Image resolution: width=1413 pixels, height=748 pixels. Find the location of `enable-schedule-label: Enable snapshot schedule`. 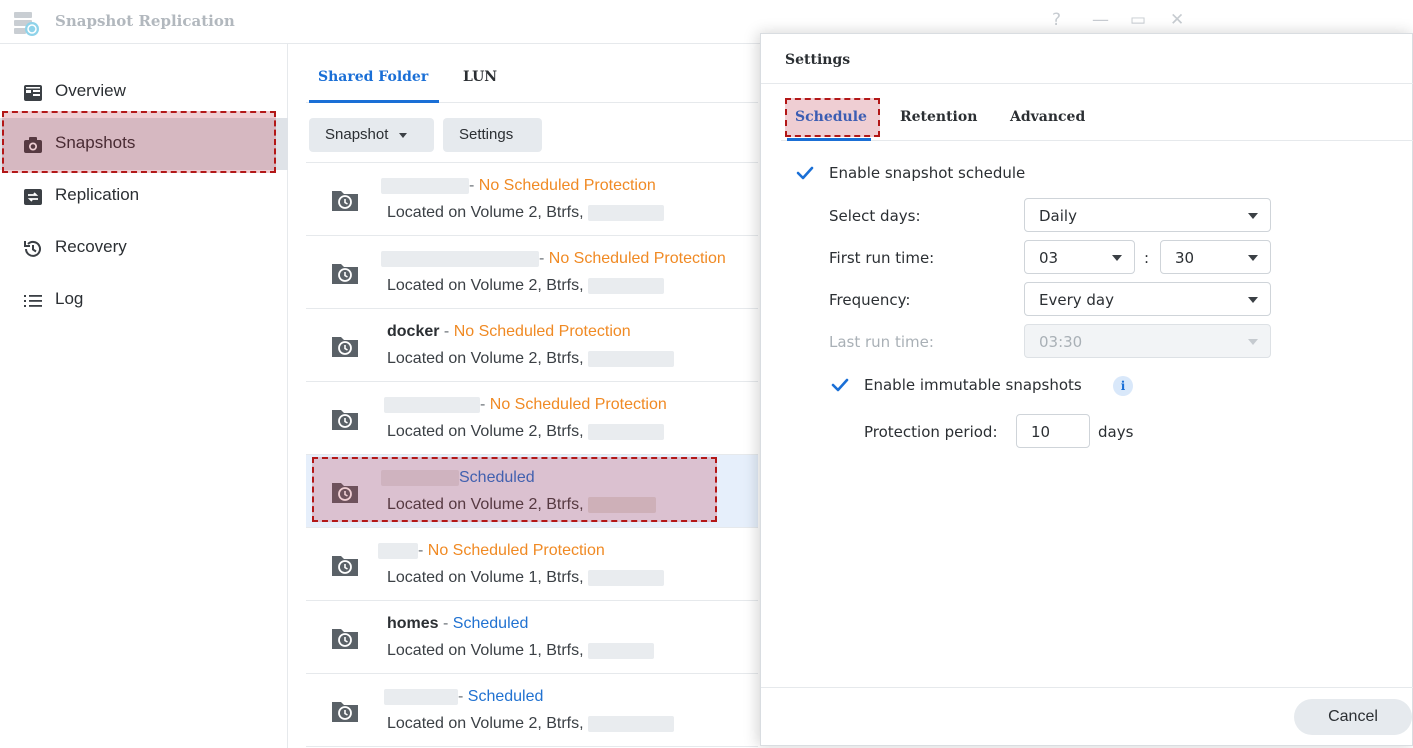

enable-schedule-label: Enable snapshot schedule is located at coordinates (927, 173).